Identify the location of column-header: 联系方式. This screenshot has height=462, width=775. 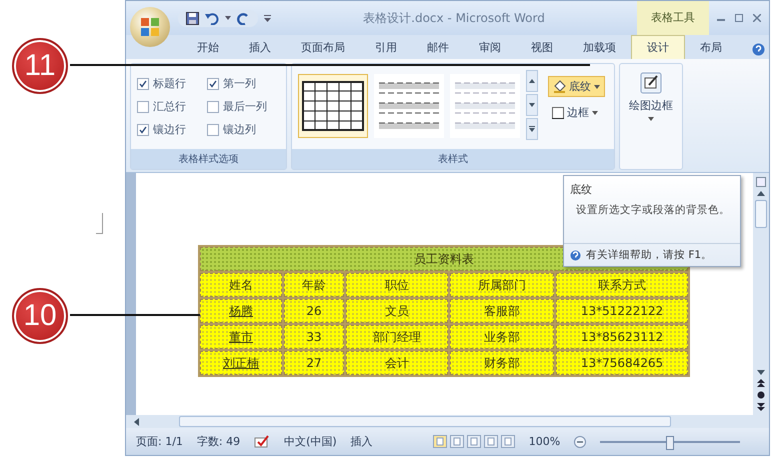
(622, 285).